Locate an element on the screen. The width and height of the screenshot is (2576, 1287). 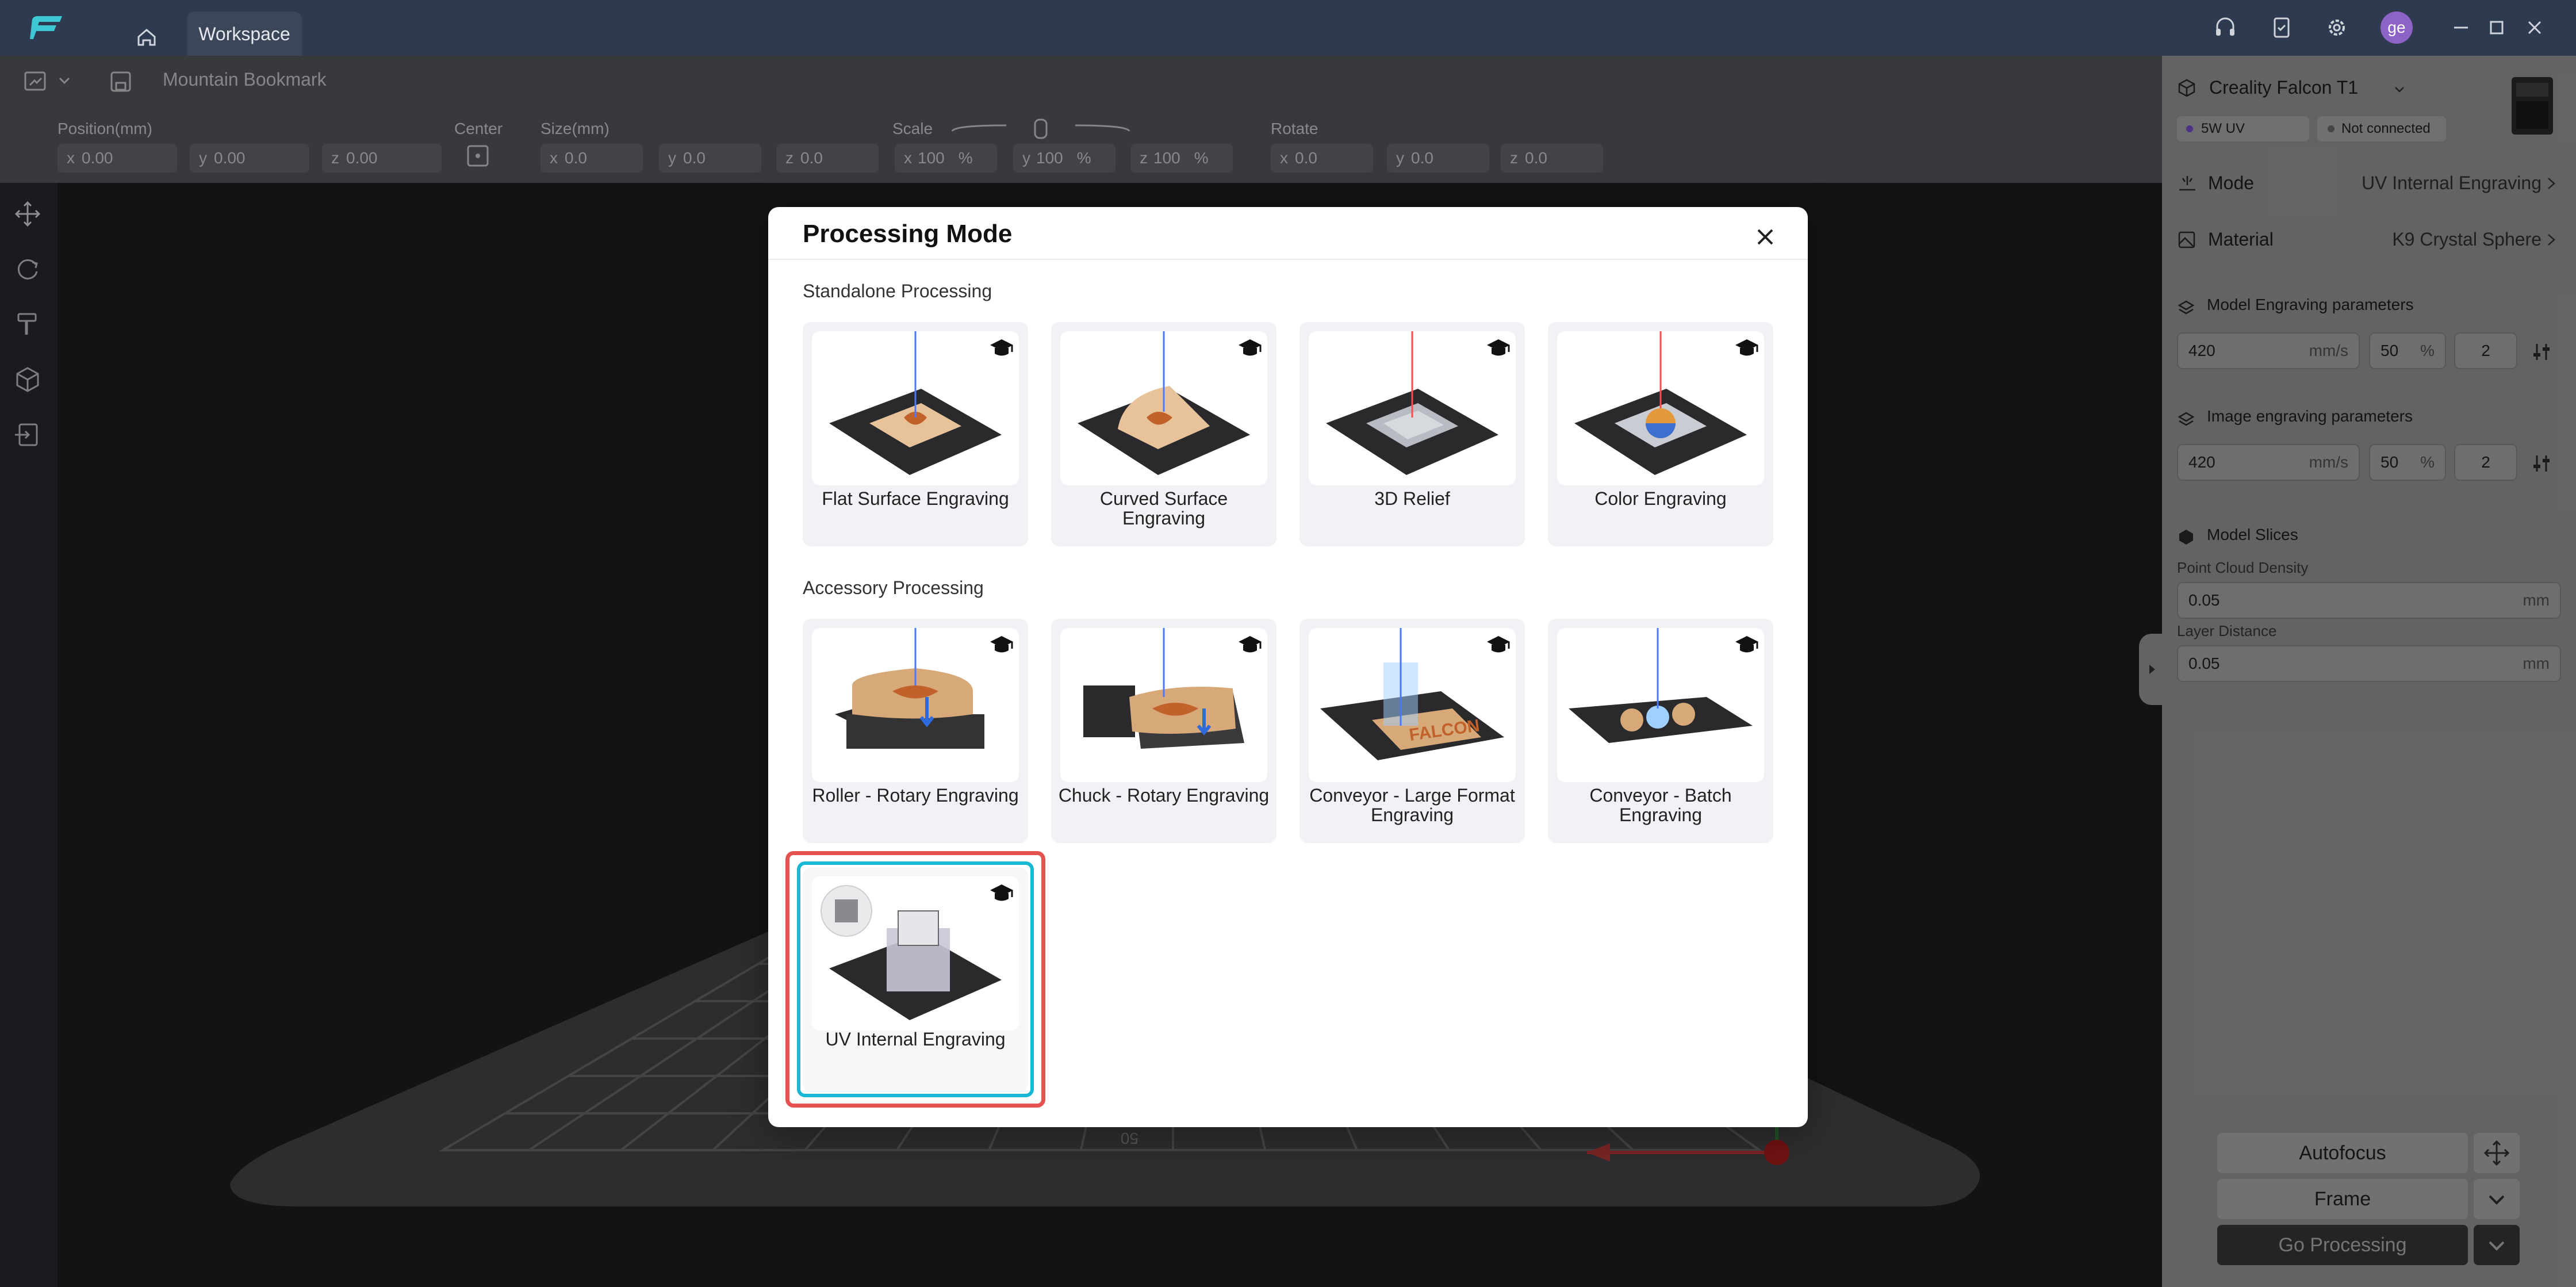
mode-card-chuck-rotary: Chuck - Rotary Engraving is located at coordinates (1163, 731).